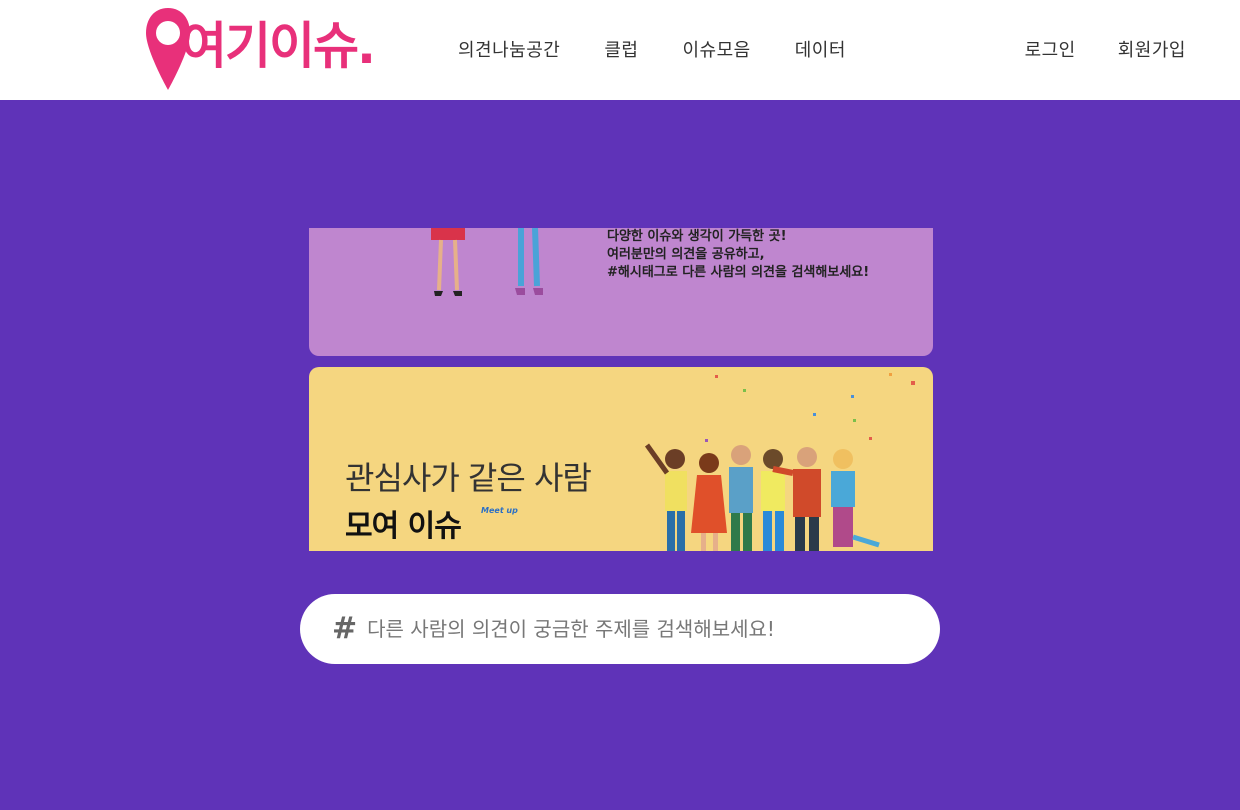 The image size is (1240, 810). I want to click on nav-item-club: 클럽, so click(621, 49).